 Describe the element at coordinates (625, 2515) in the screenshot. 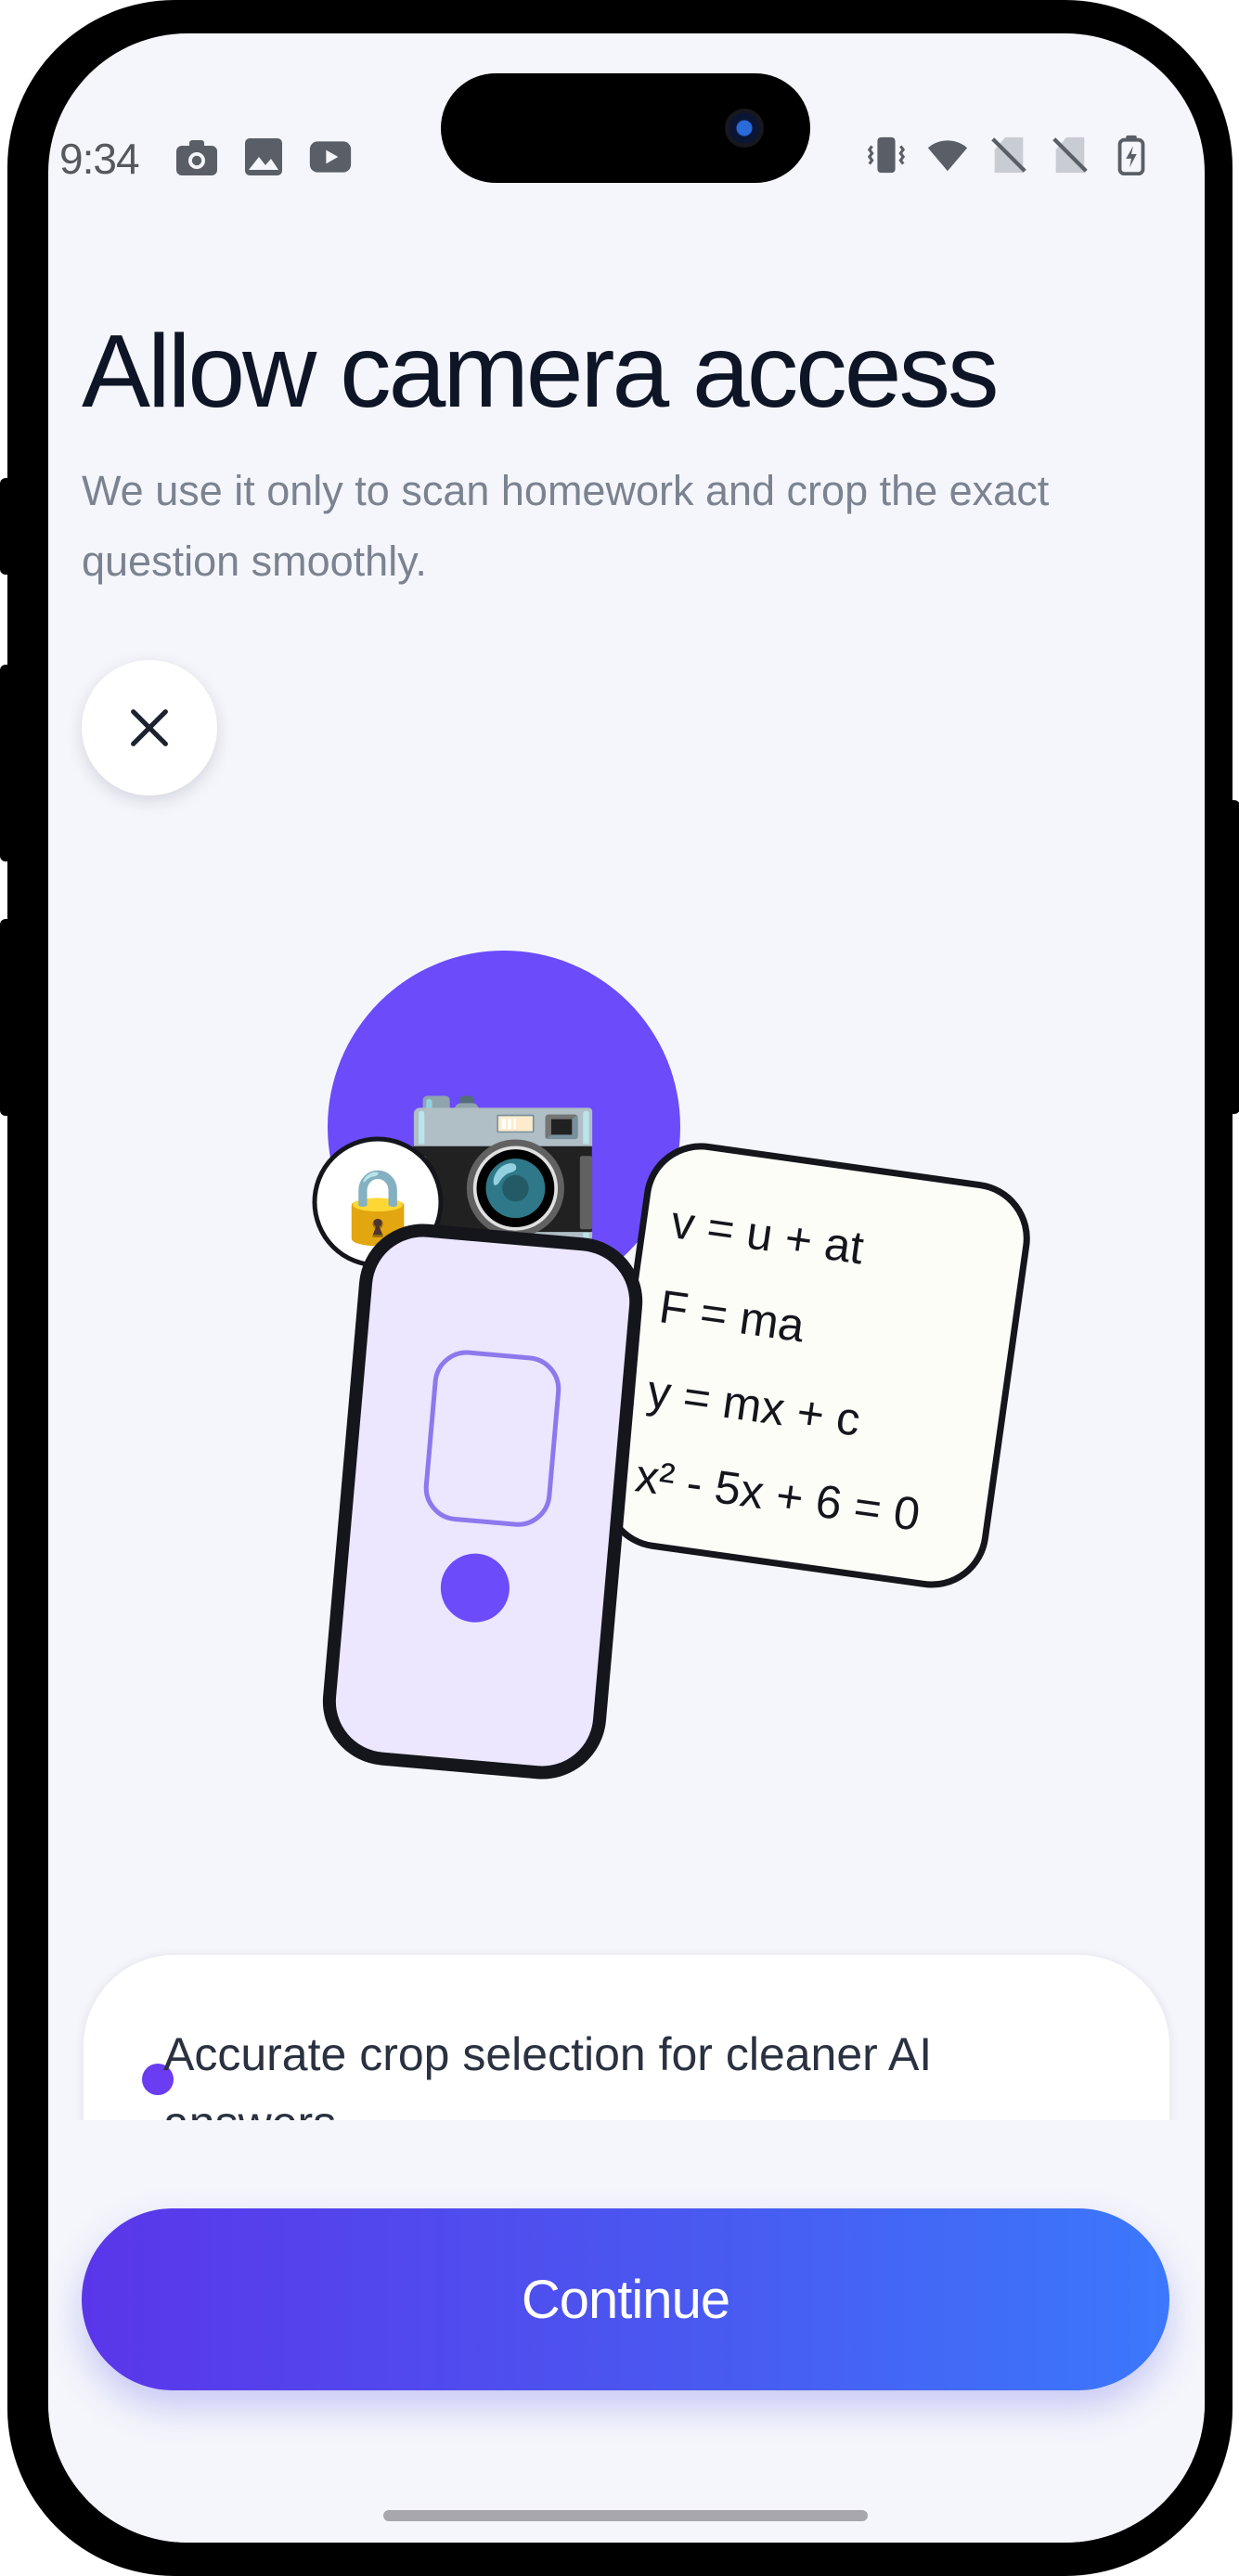

I see `home-indicator` at that location.